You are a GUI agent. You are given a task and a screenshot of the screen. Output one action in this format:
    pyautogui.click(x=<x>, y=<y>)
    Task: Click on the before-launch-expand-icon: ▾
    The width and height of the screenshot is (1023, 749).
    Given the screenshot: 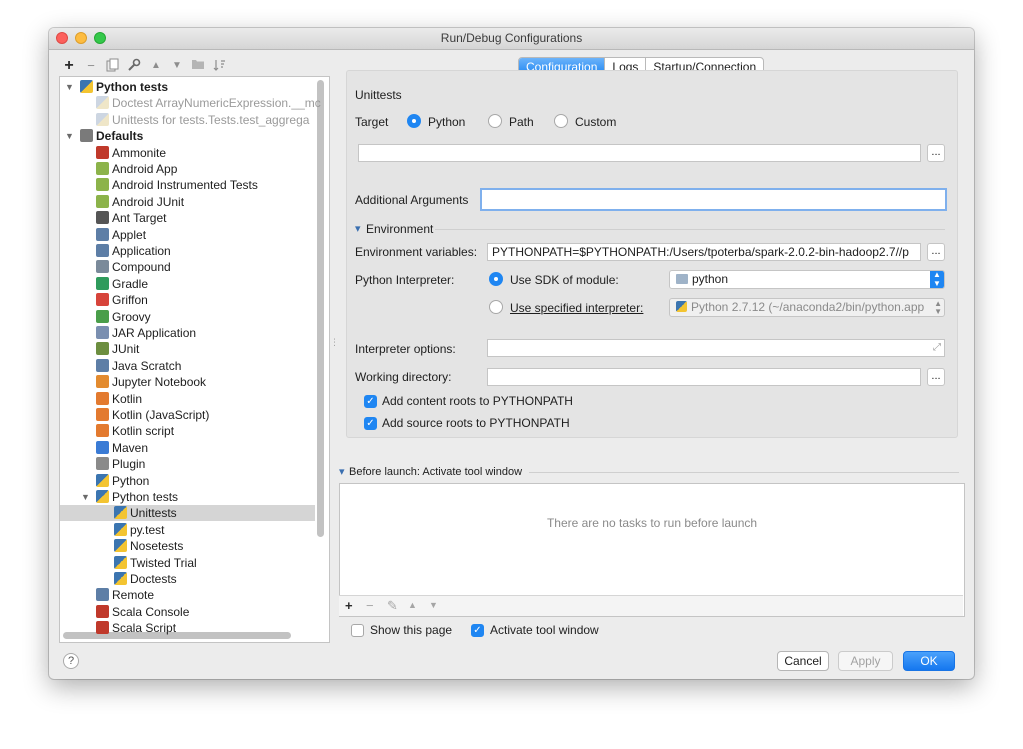 What is the action you would take?
    pyautogui.click(x=342, y=472)
    